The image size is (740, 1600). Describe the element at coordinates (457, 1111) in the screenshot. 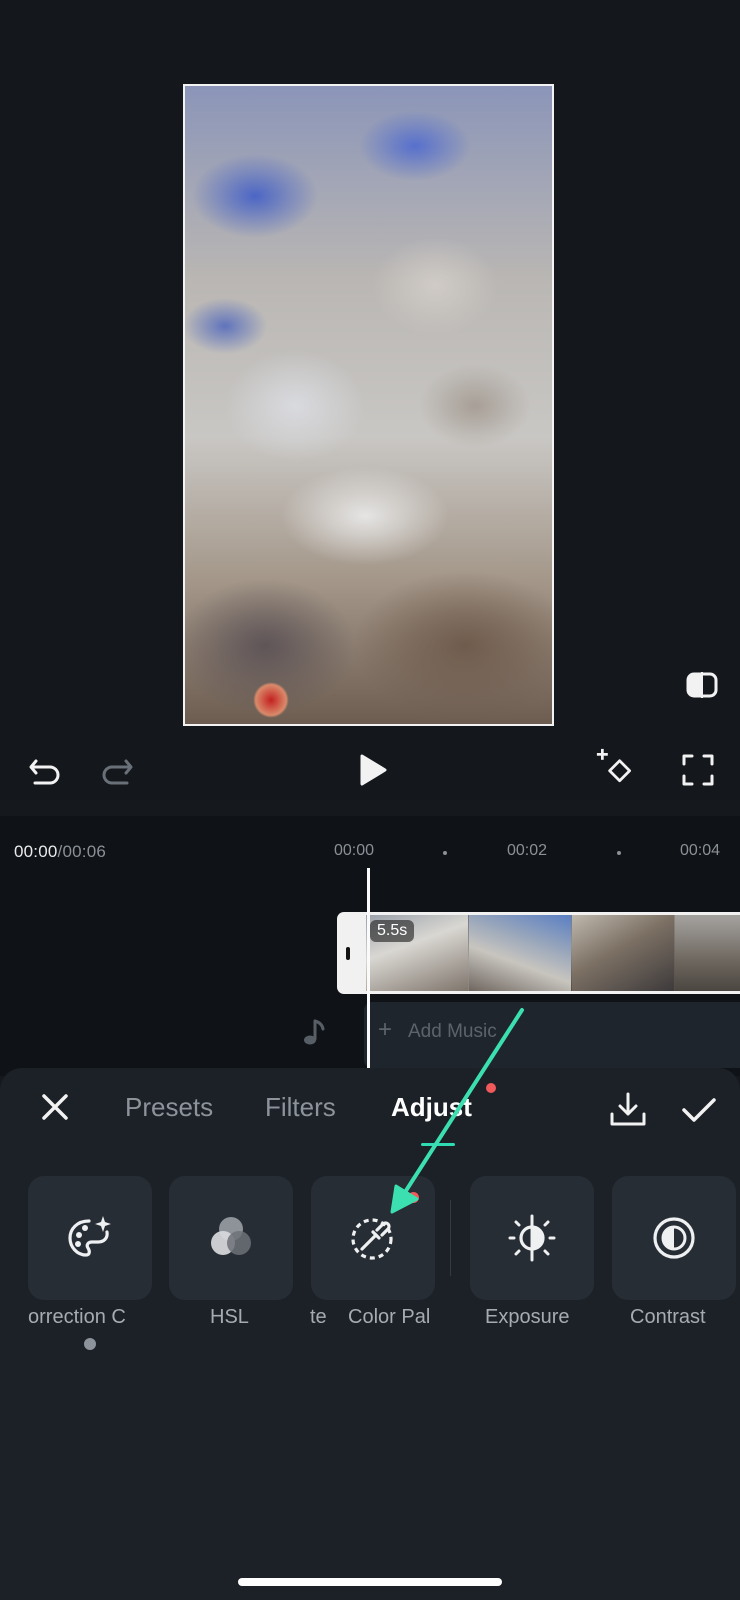

I see `annotation-arrow` at that location.